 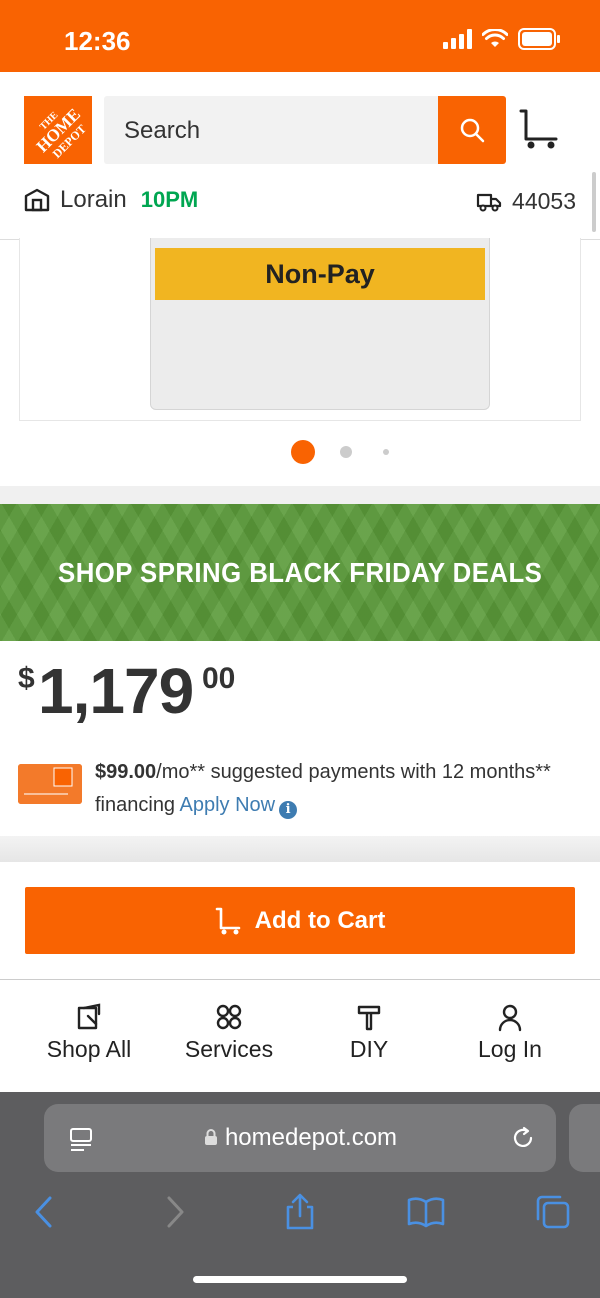 I want to click on nav-label-services: Services, so click(x=229, y=1049).